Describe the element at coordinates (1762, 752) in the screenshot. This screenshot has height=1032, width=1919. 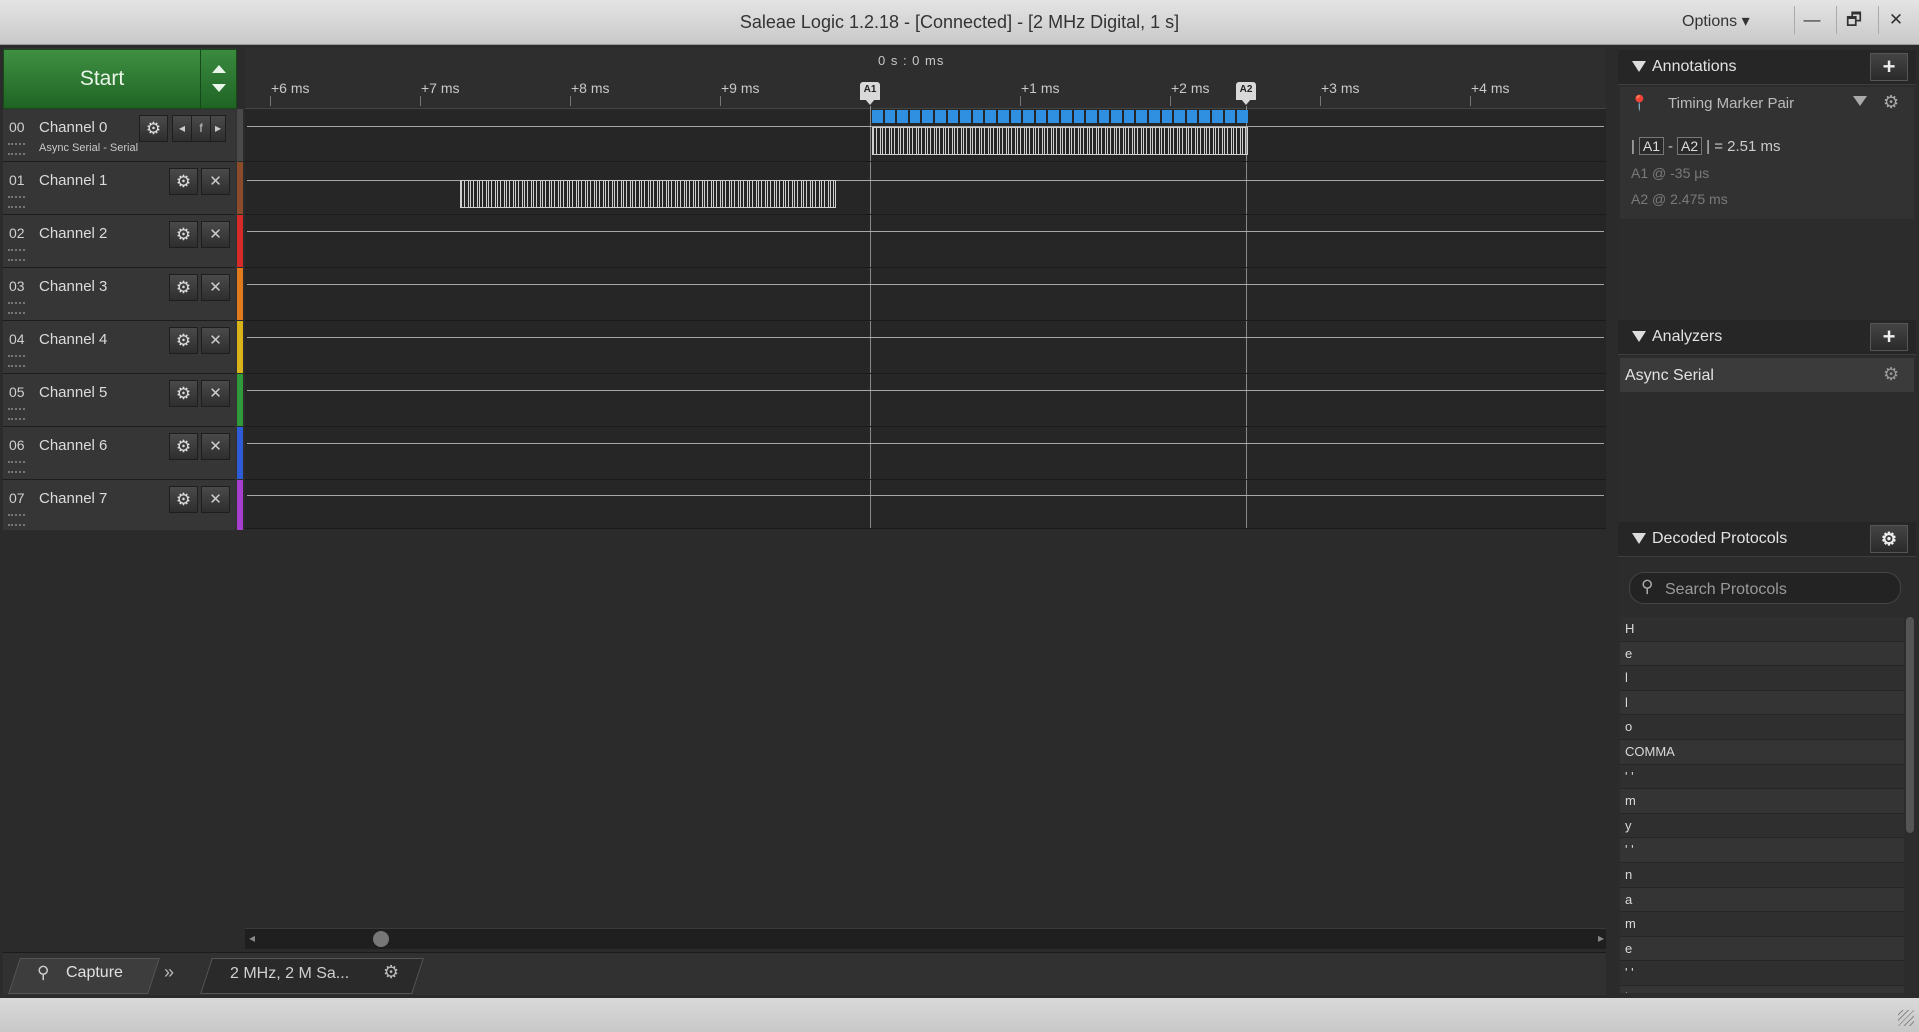
I see `list-item: COMMA` at that location.